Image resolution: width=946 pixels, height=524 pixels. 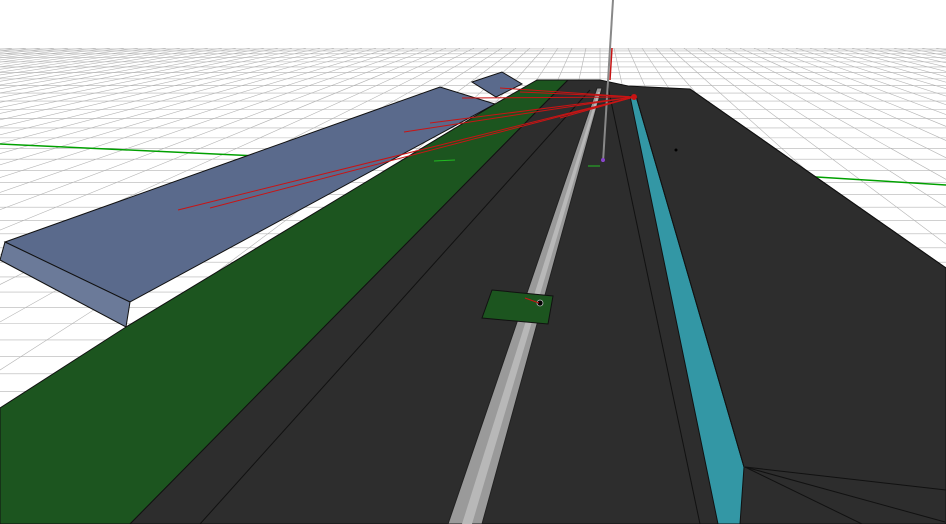 What do you see at coordinates (634, 97) in the screenshot?
I see `sensor-origin-icon` at bounding box center [634, 97].